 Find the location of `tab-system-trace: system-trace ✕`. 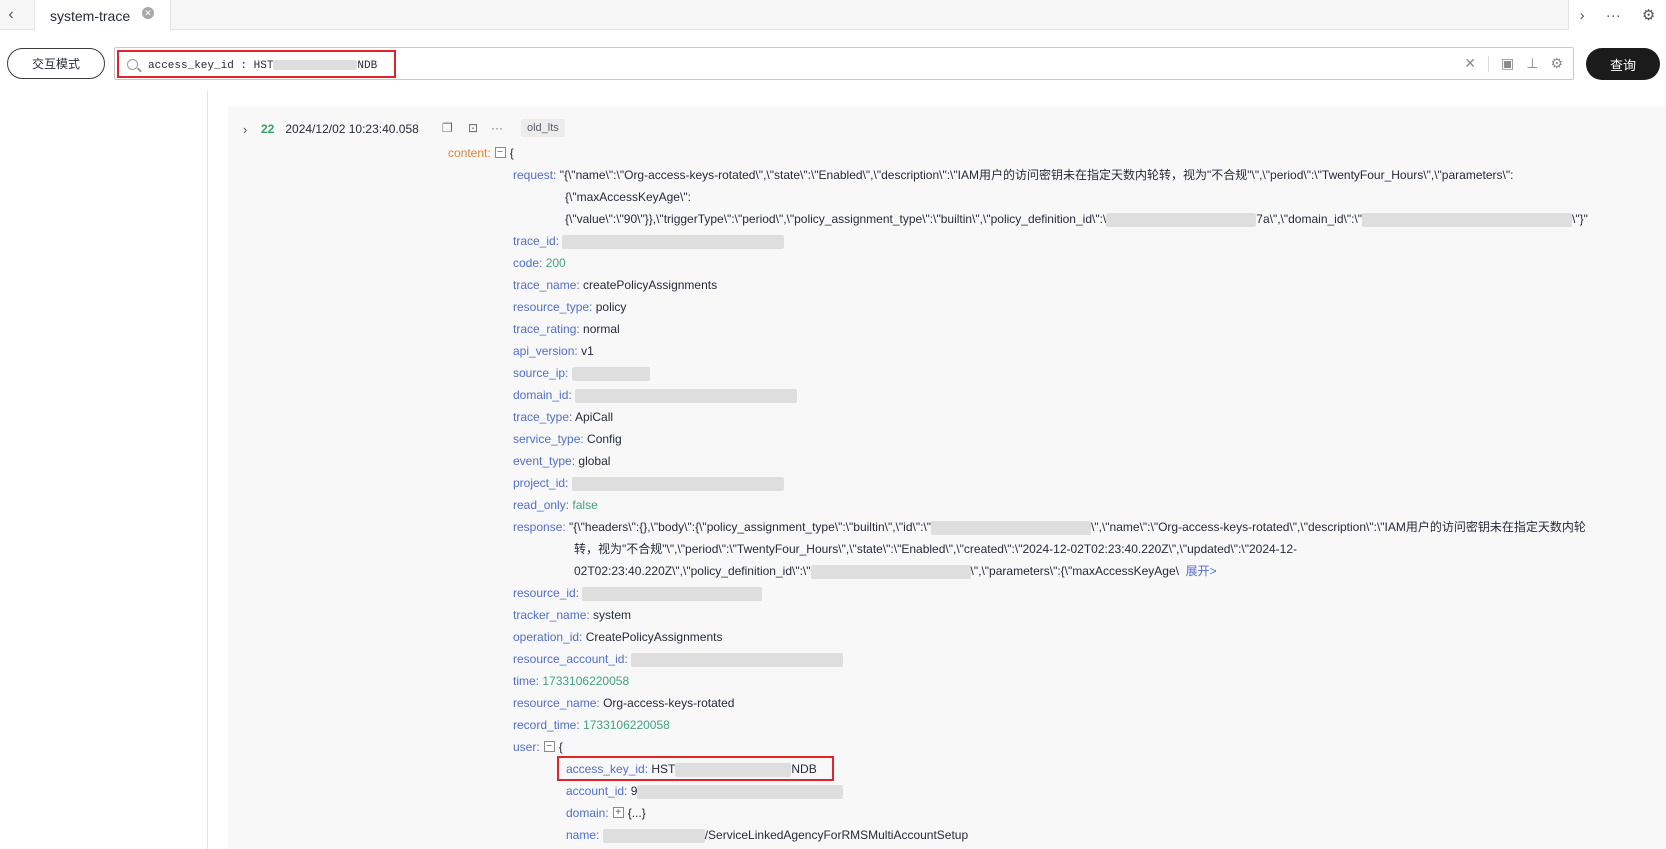

tab-system-trace: system-trace ✕ is located at coordinates (102, 15).